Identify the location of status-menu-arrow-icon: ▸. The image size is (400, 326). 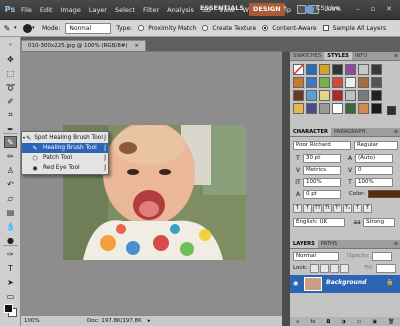
(149, 321).